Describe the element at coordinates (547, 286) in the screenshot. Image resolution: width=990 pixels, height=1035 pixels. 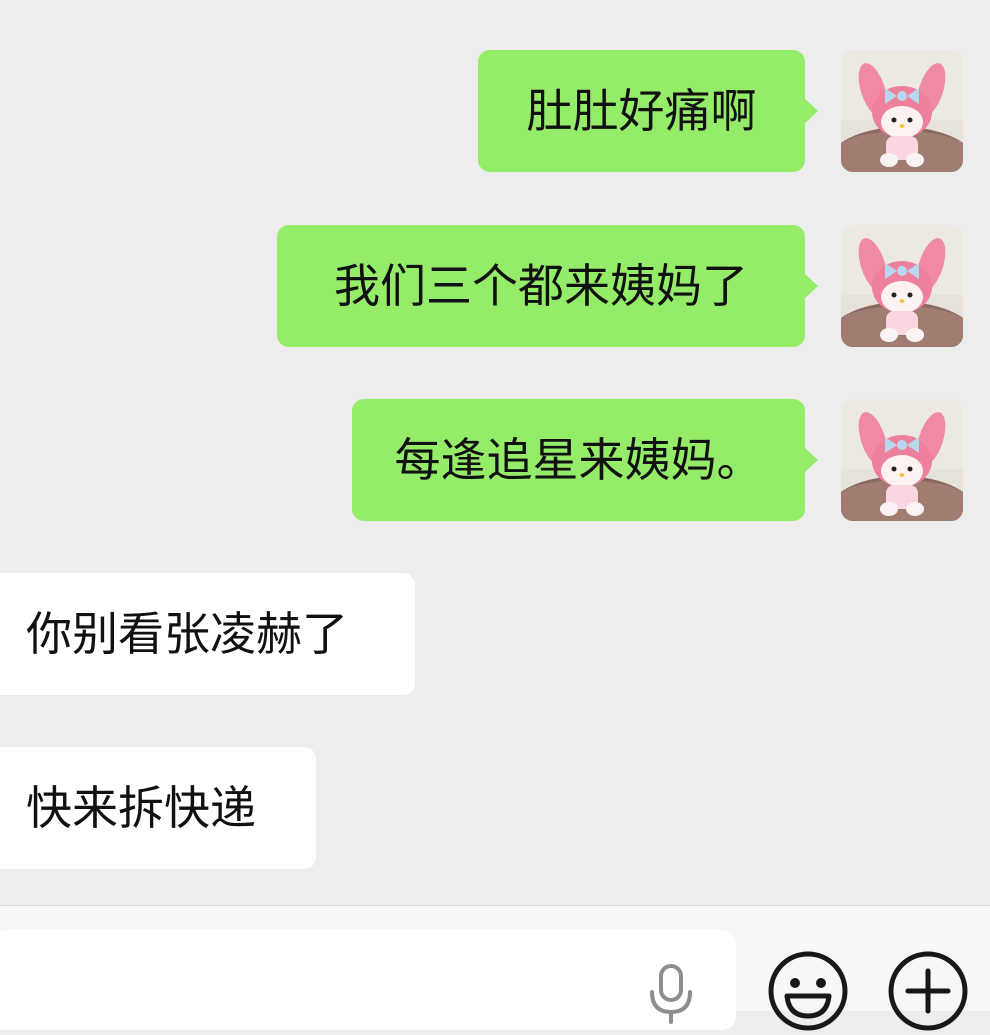
I see `sent-message-bubble: 我们三个都来姨妈了` at that location.